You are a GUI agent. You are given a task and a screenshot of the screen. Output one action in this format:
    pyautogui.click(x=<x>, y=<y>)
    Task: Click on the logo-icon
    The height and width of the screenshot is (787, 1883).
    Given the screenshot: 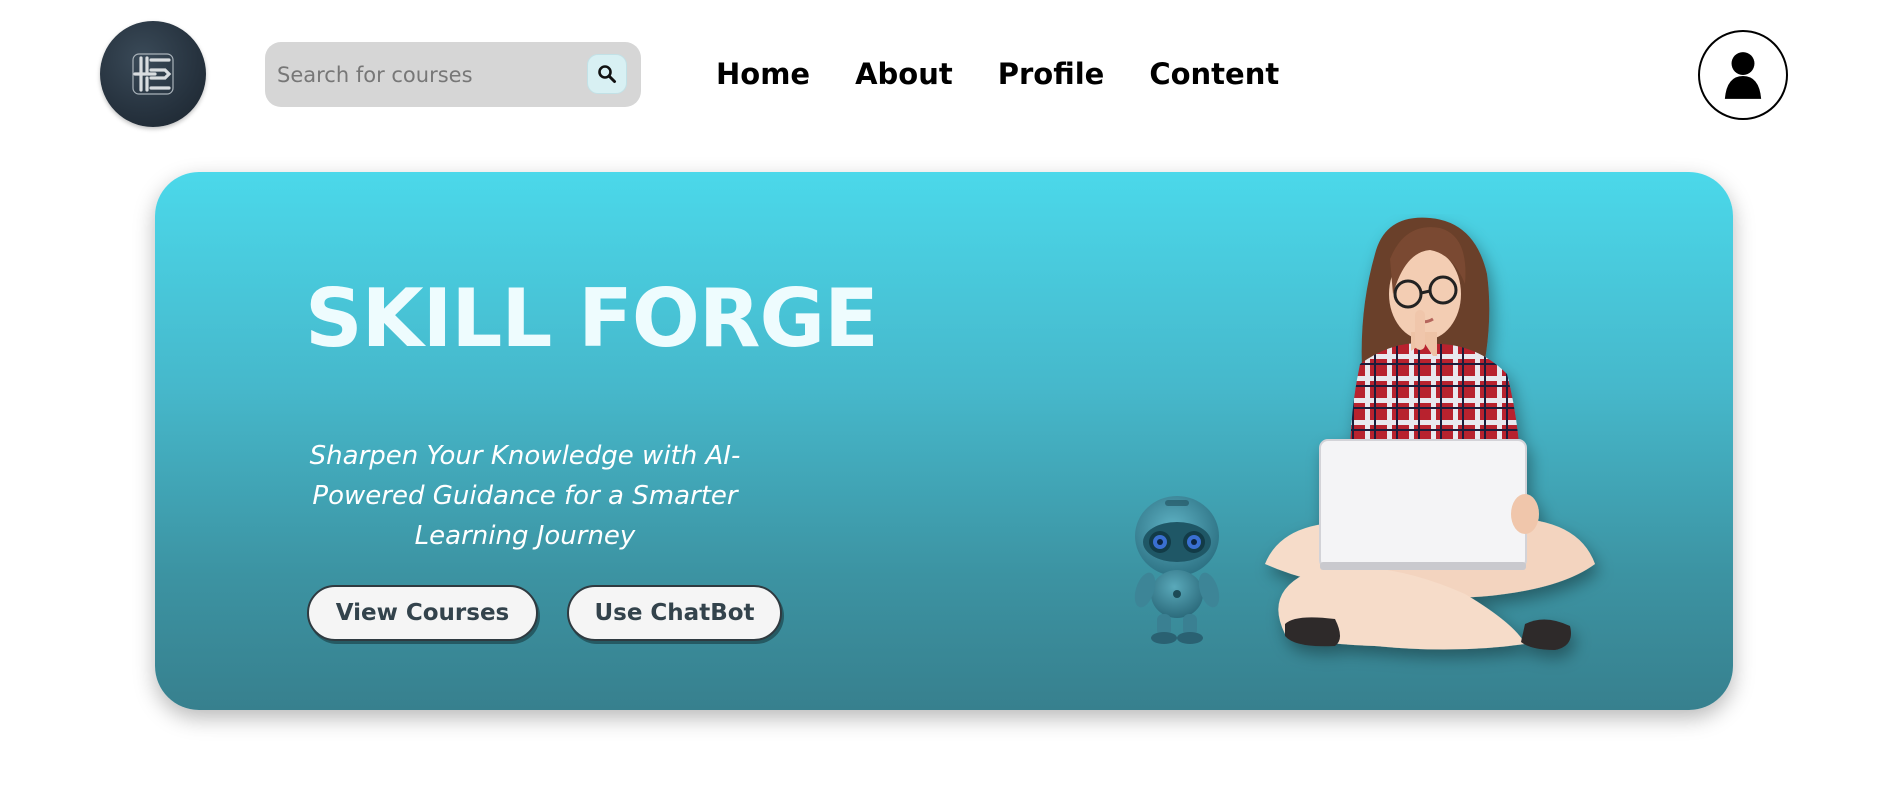 What is the action you would take?
    pyautogui.click(x=153, y=74)
    